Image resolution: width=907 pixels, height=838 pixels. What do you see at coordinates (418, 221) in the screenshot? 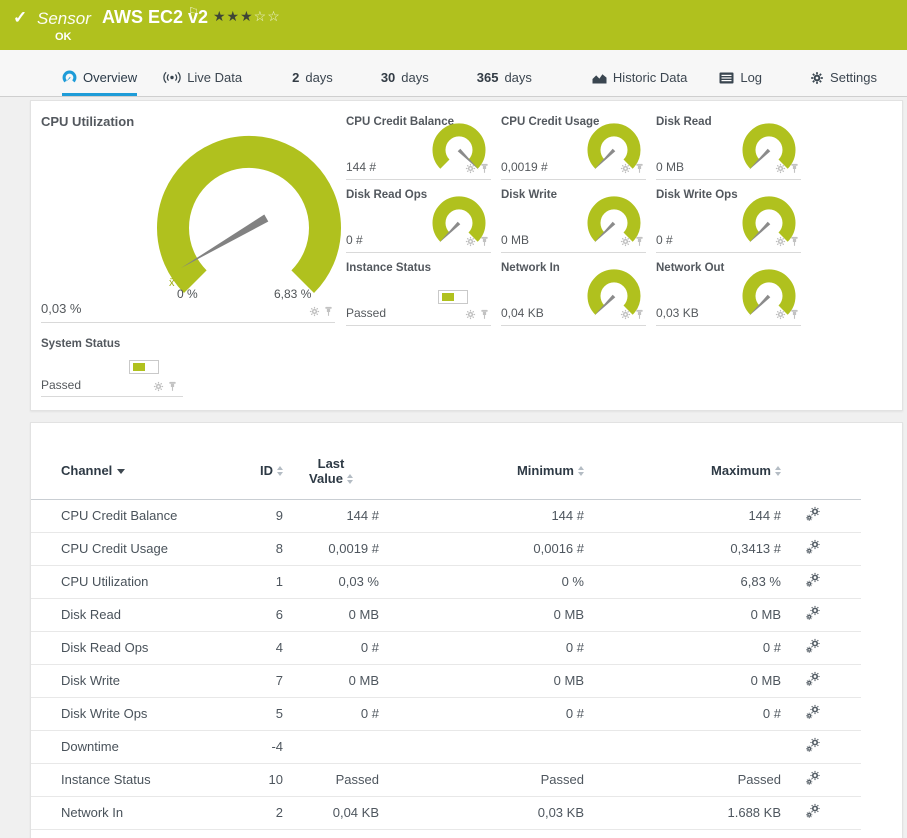
I see `gauge-cell-disk-read-ops: Disk Read Ops 0 #` at bounding box center [418, 221].